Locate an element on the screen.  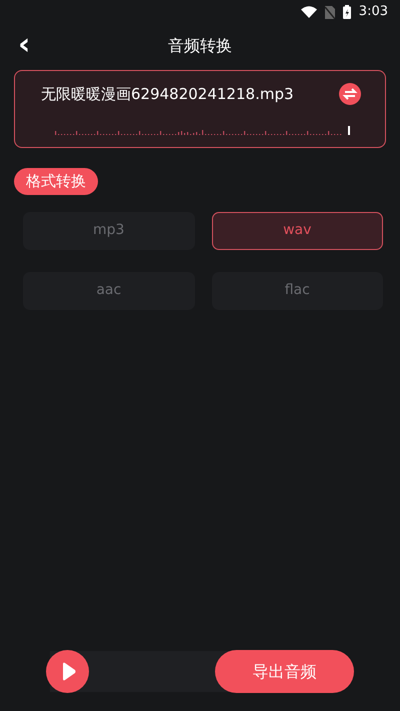
back-button: ‹ is located at coordinates (24, 45).